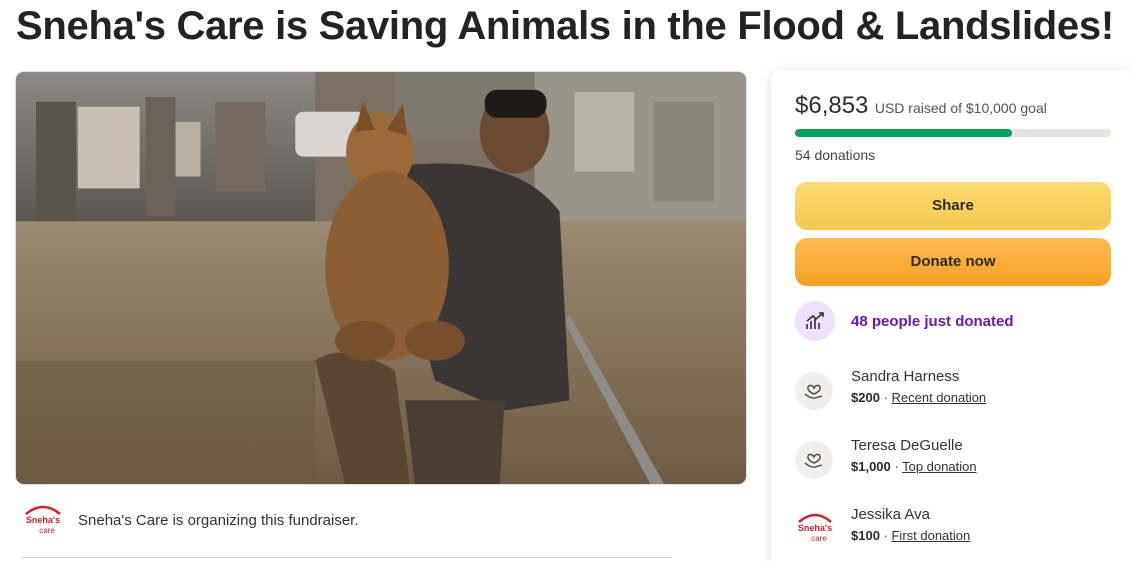 This screenshot has height=561, width=1134. What do you see at coordinates (905, 376) in the screenshot?
I see `donor-name: Sandra Harness` at bounding box center [905, 376].